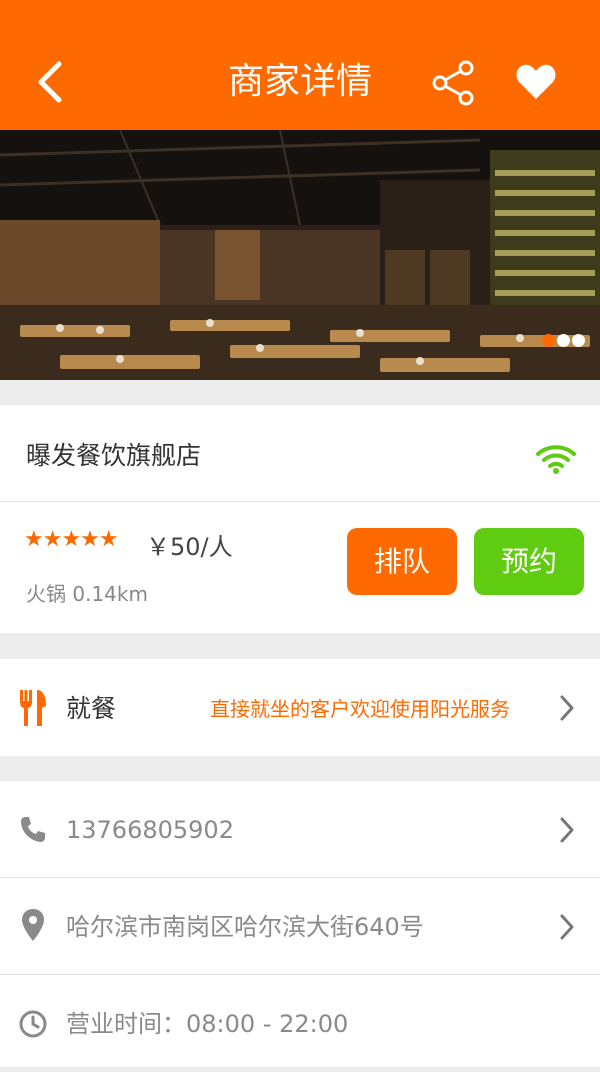  I want to click on heart-icon, so click(536, 82).